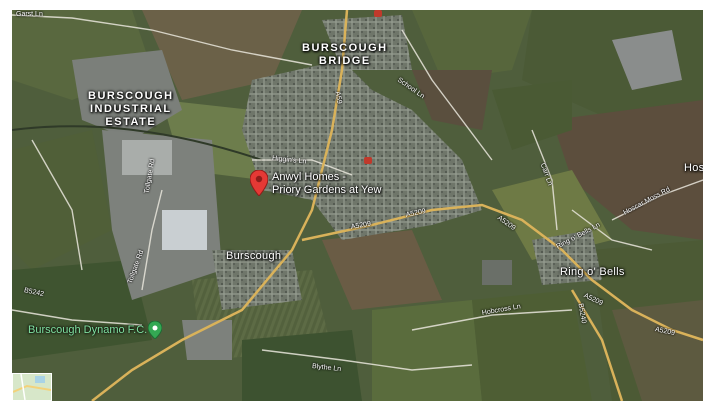 This screenshot has height=405, width=720. I want to click on place-label-industrial-estate: BURSCOUGH INDUSTRIAL ESTATE, so click(131, 109).